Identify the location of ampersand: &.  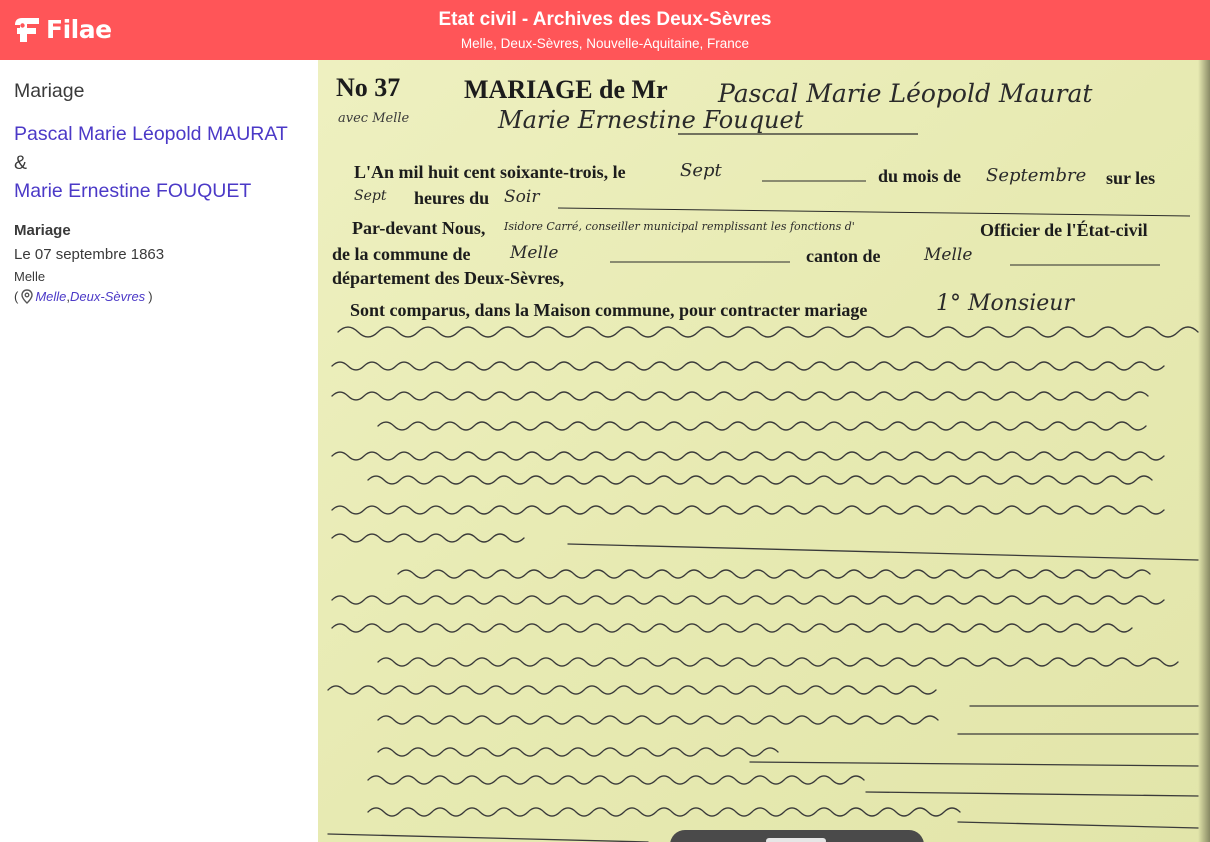
(21, 163).